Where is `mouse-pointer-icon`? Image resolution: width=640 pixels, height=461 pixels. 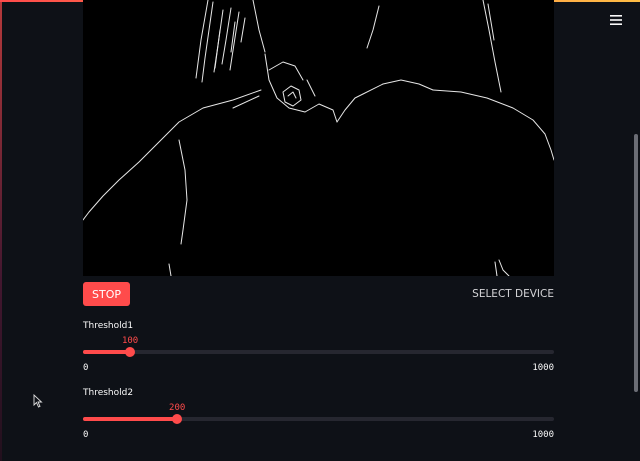 mouse-pointer-icon is located at coordinates (38, 401).